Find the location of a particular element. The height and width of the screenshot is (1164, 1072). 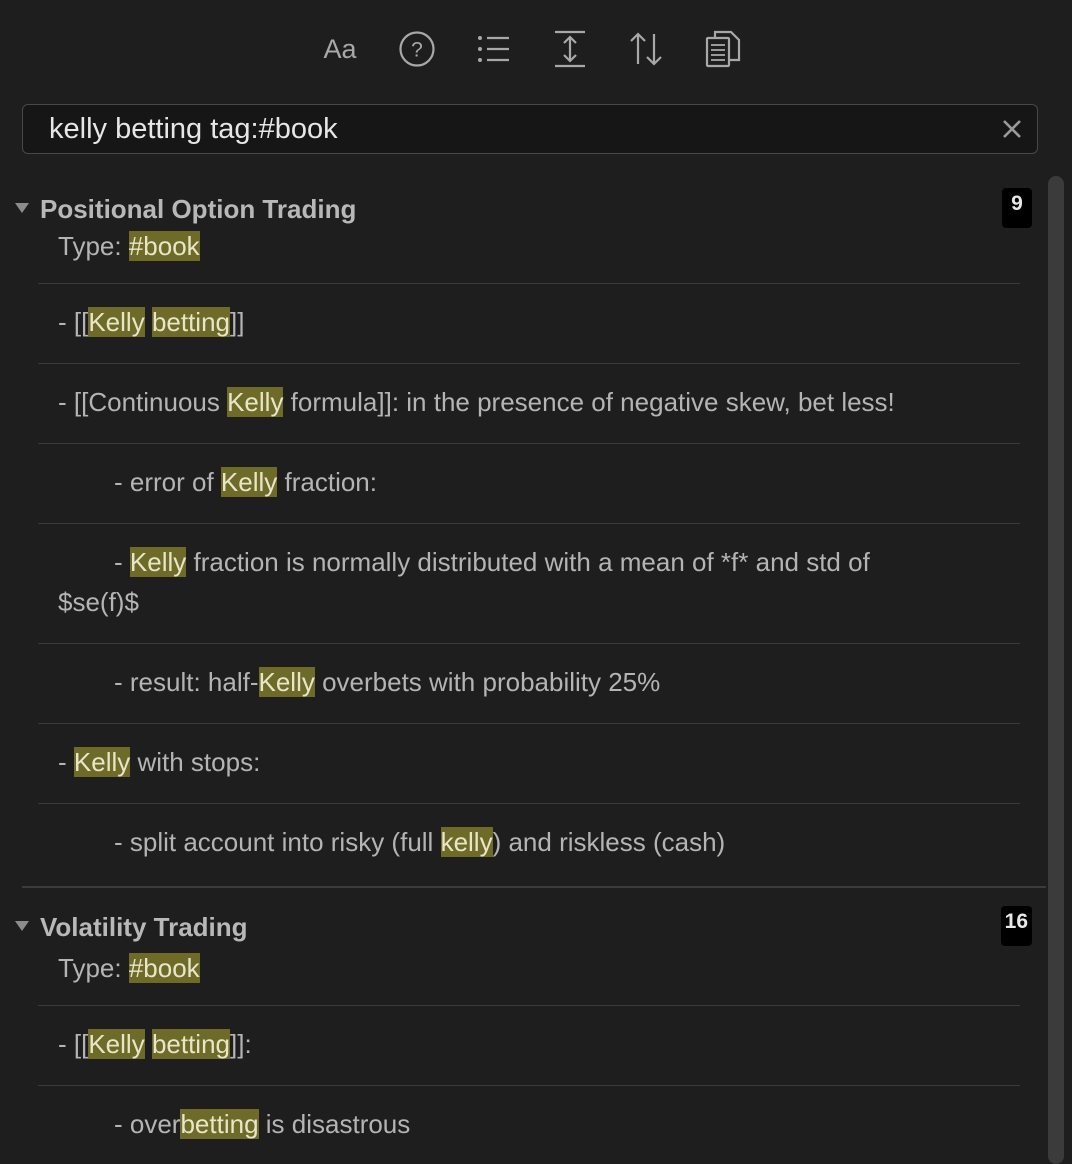

results-scrollbar is located at coordinates (1056, 670).